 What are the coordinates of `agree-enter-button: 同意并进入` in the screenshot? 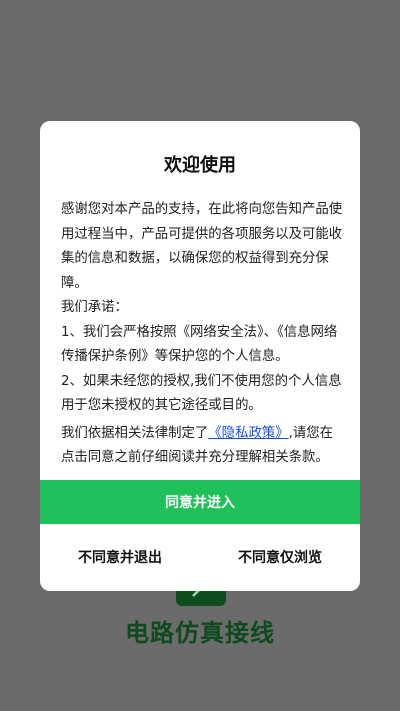 It's located at (200, 502).